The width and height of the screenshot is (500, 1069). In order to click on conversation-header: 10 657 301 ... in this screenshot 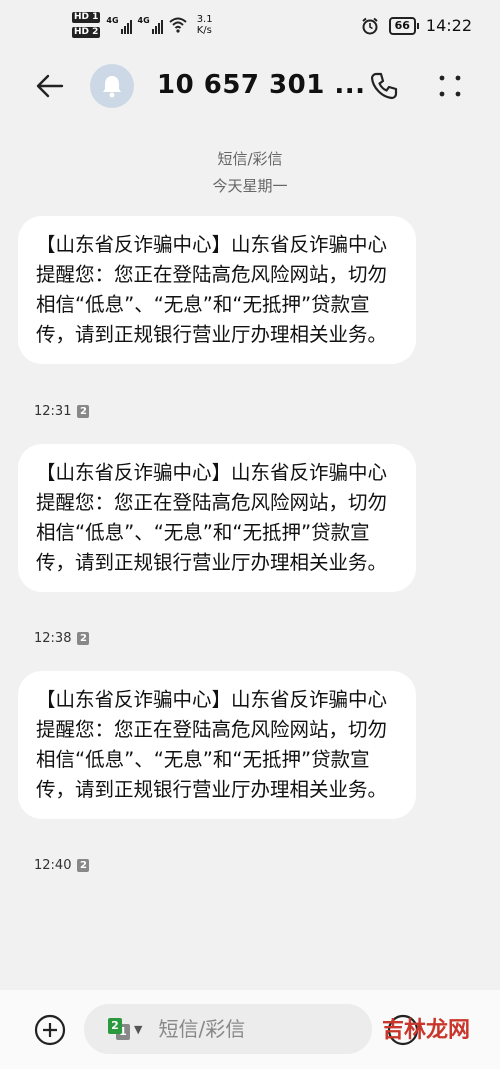, I will do `click(250, 88)`.